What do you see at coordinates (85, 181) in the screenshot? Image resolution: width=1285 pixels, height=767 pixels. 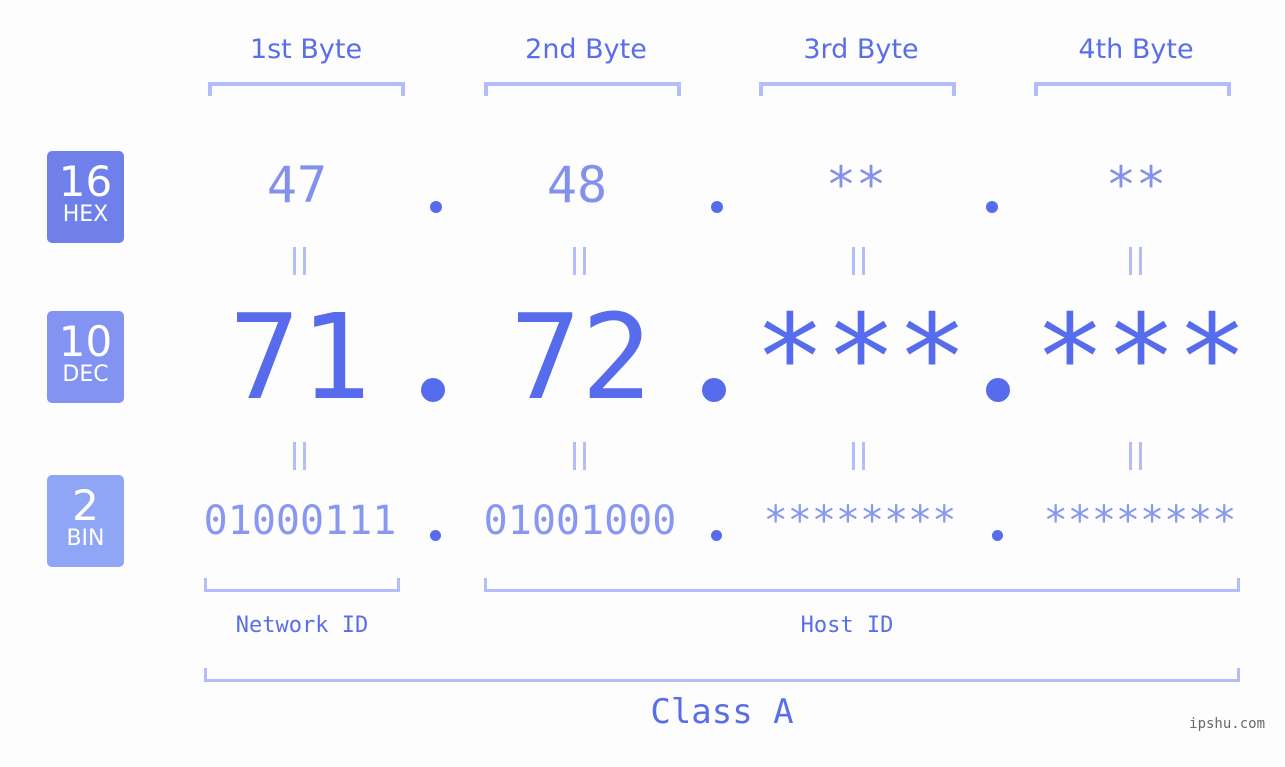 I see `hex-base: 16` at bounding box center [85, 181].